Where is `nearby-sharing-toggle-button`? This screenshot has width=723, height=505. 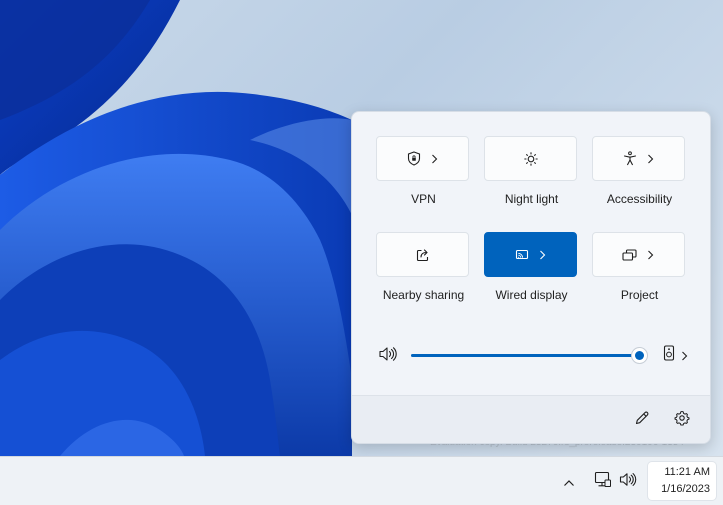
nearby-sharing-toggle-button is located at coordinates (422, 254).